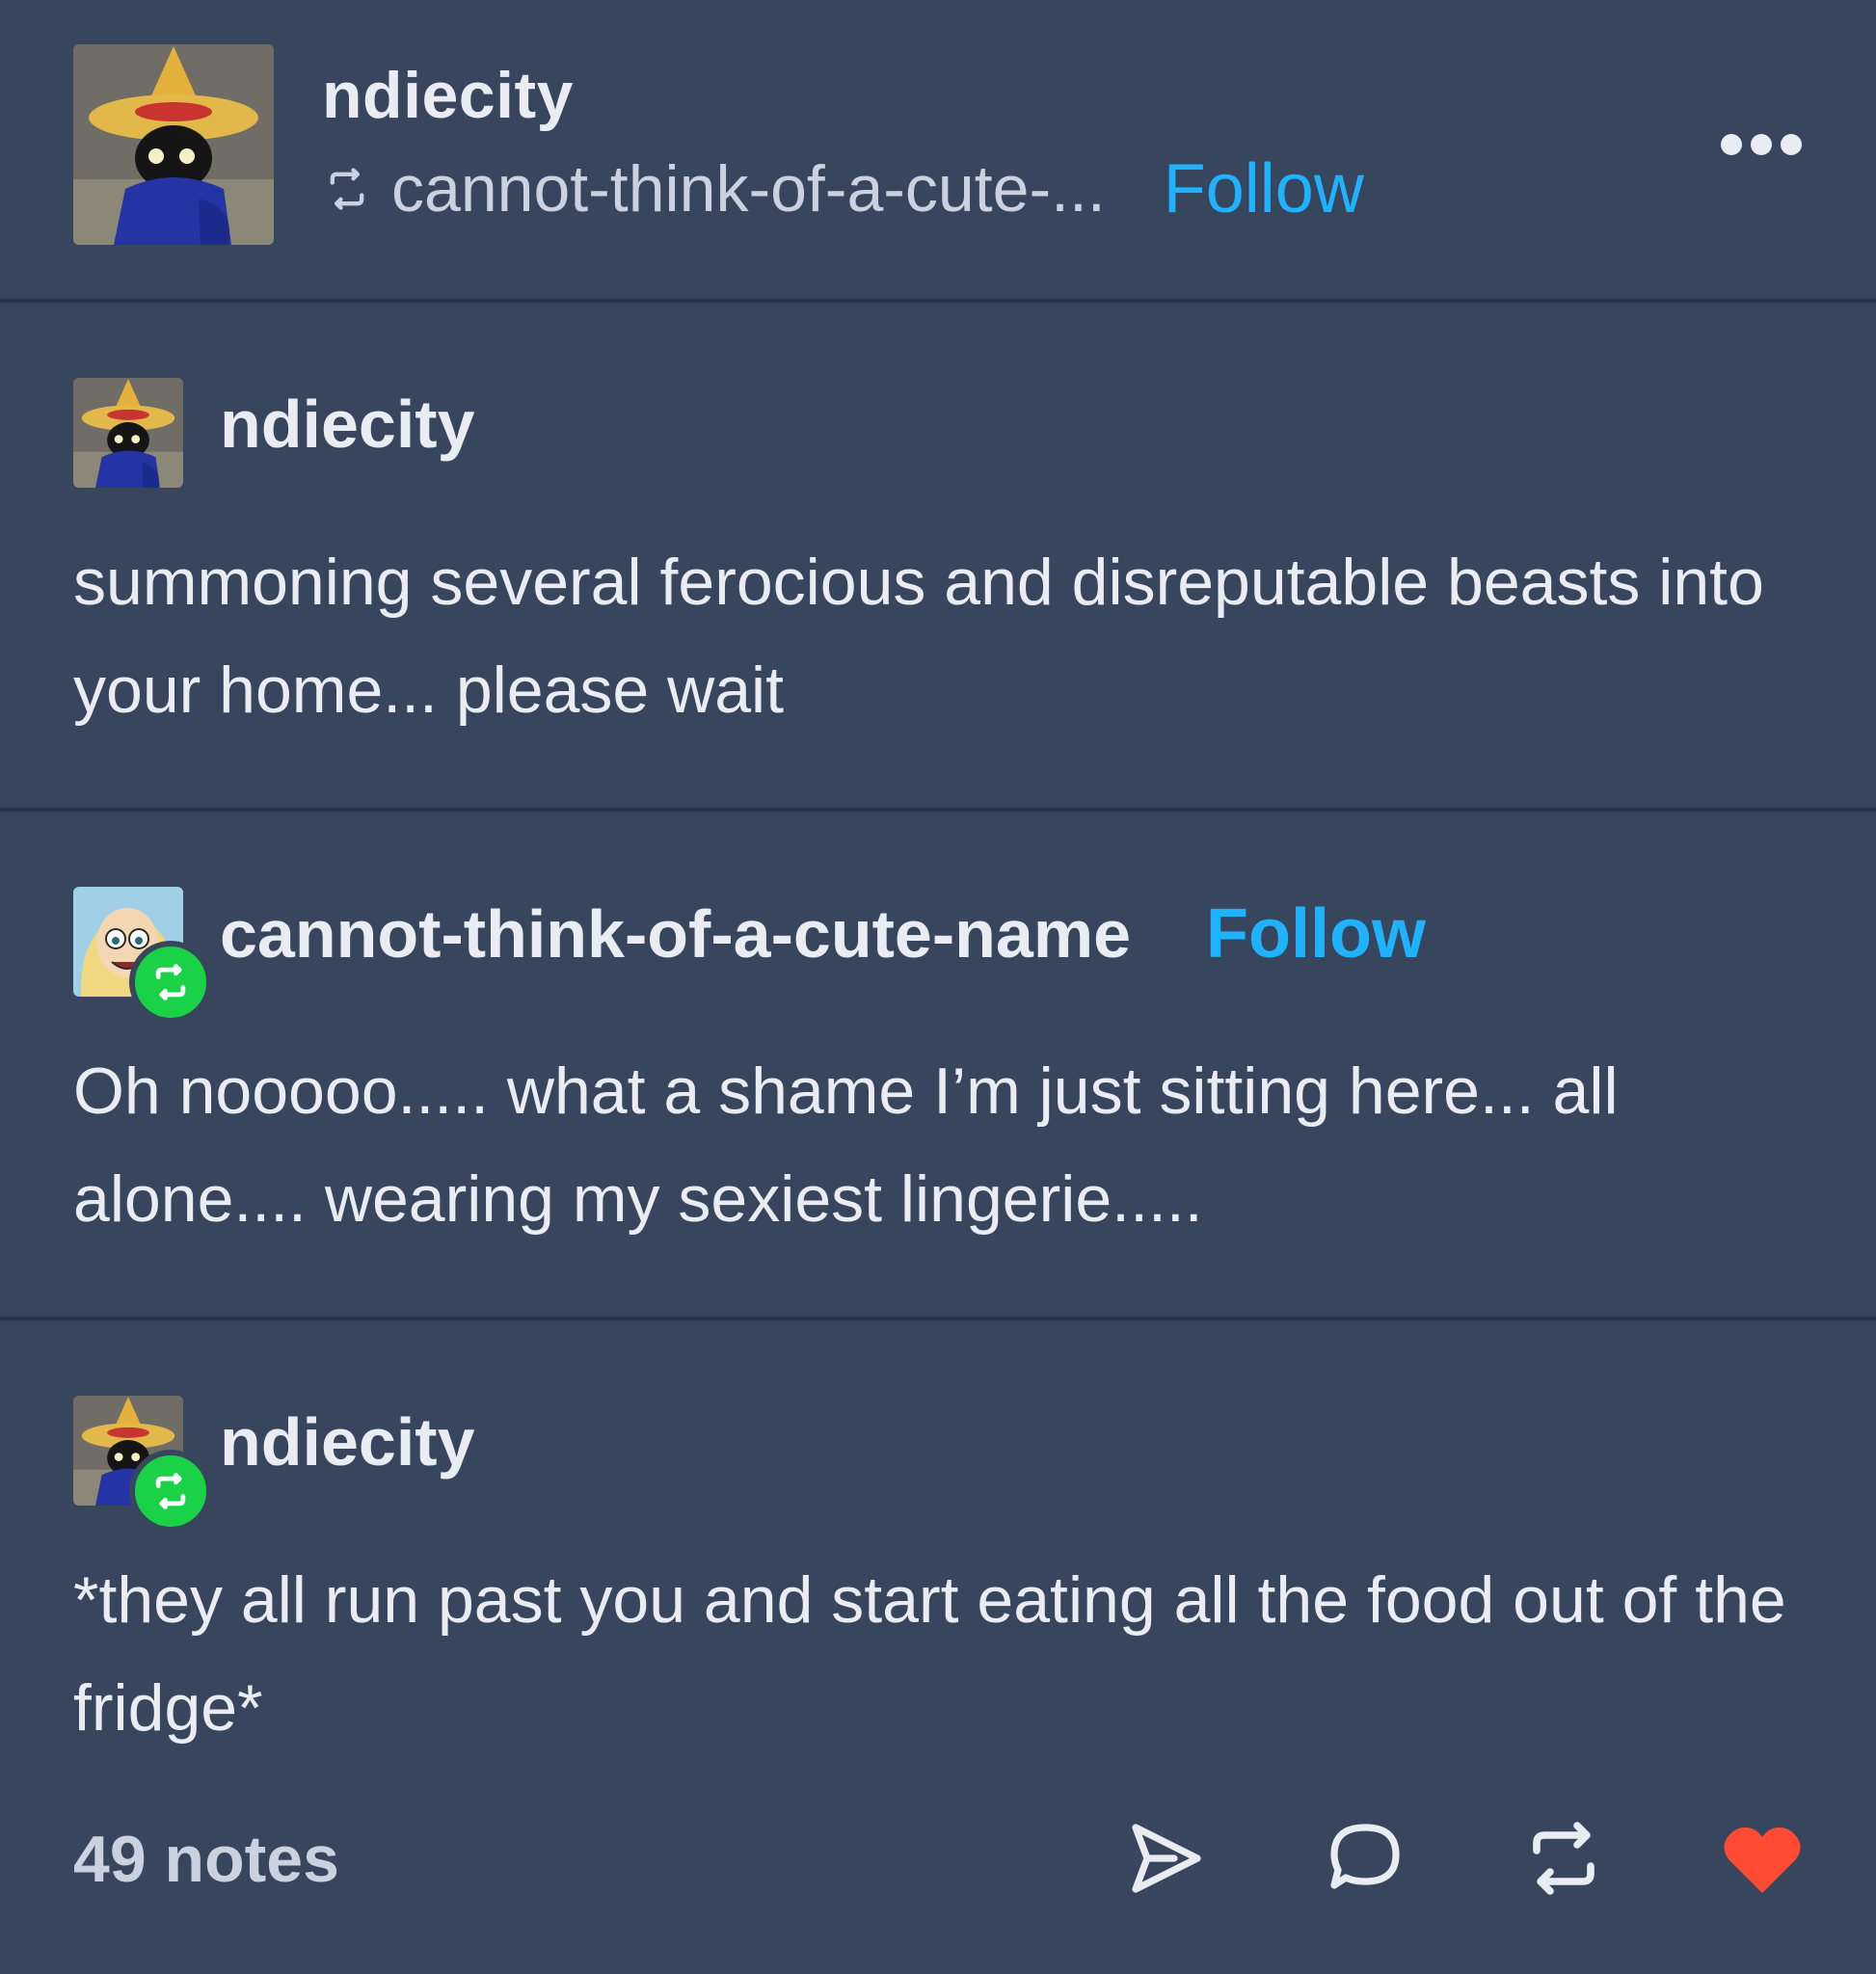 This screenshot has width=1876, height=1974. Describe the element at coordinates (1365, 1858) in the screenshot. I see `comment-icon` at that location.